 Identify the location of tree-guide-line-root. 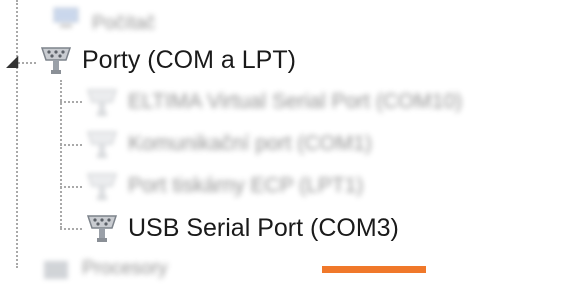
(17, 134).